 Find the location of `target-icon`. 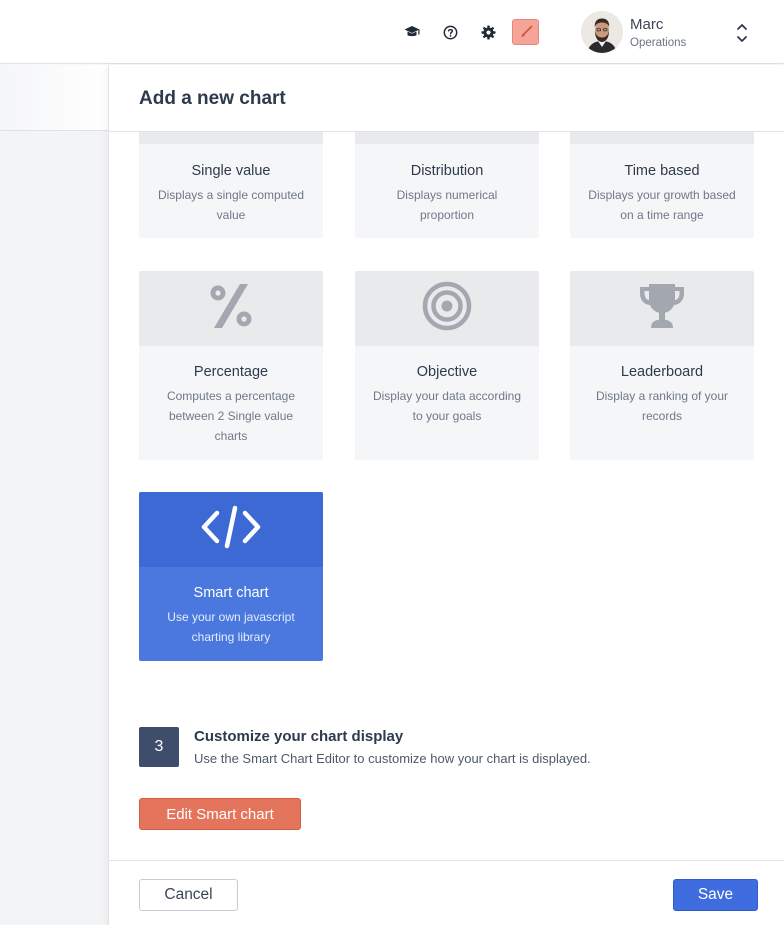

target-icon is located at coordinates (447, 308).